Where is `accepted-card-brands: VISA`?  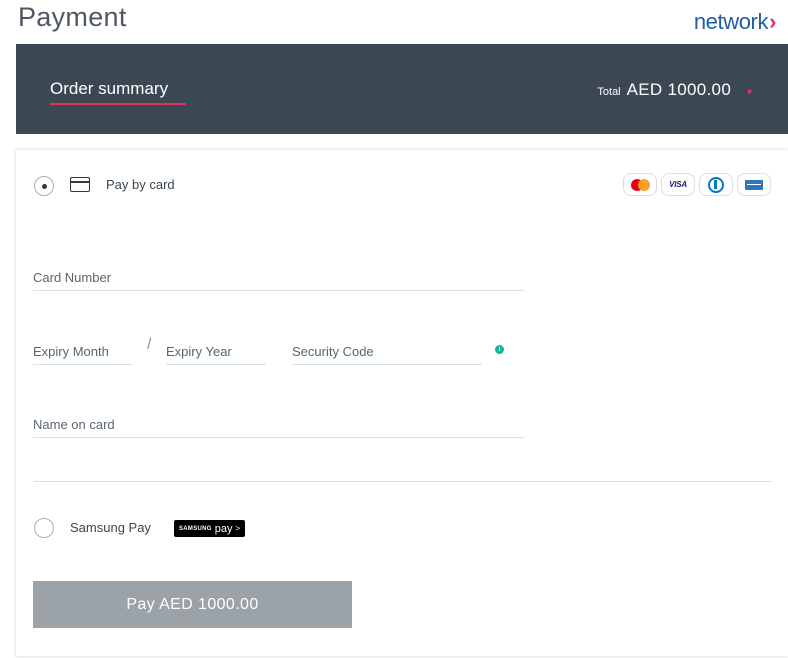 accepted-card-brands: VISA is located at coordinates (697, 184).